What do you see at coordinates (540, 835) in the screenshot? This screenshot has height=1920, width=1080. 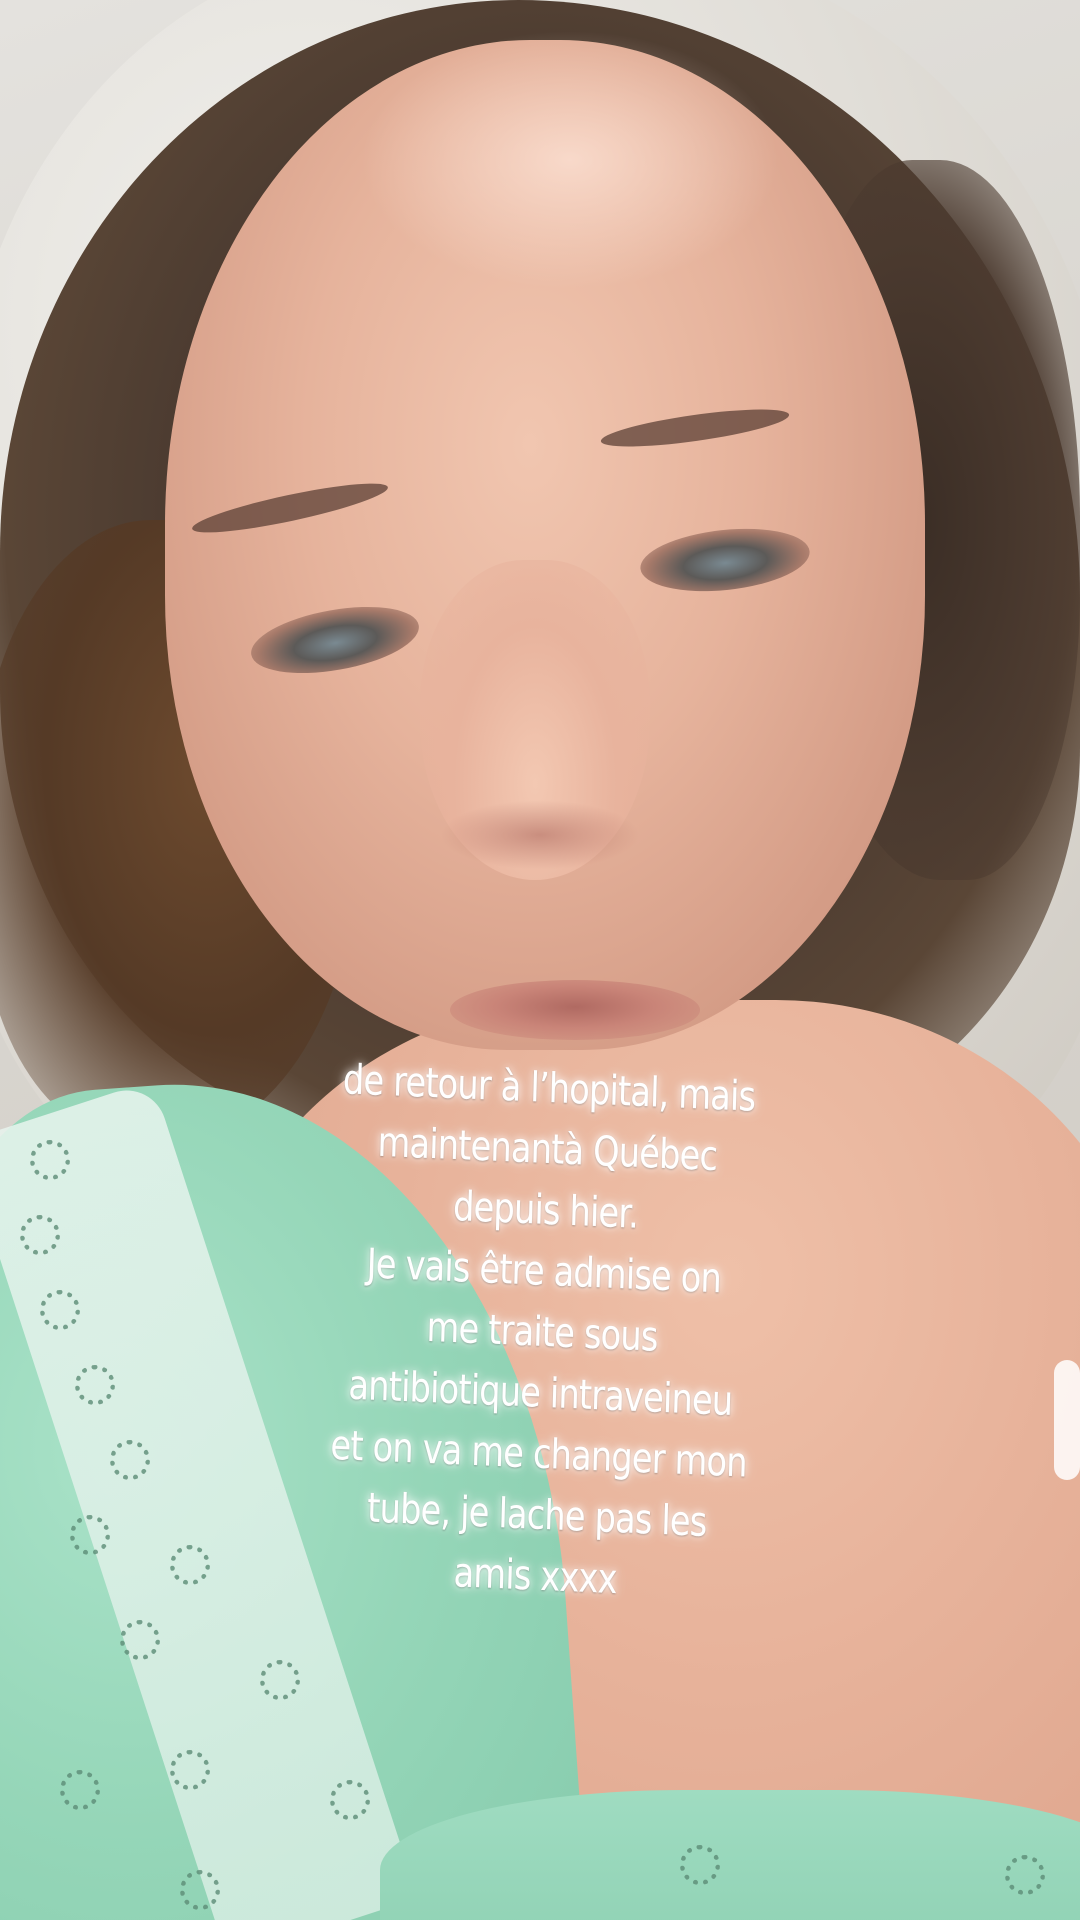 I see `nostrils` at bounding box center [540, 835].